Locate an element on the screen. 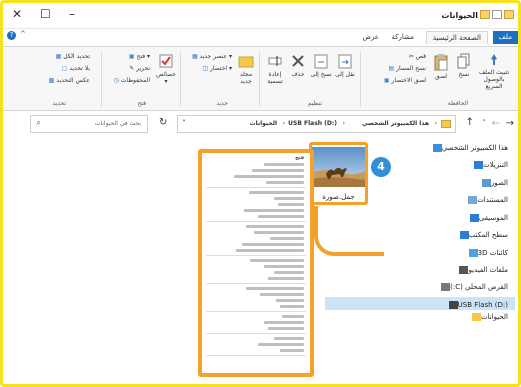  copy-to-icon is located at coordinates (321, 61).